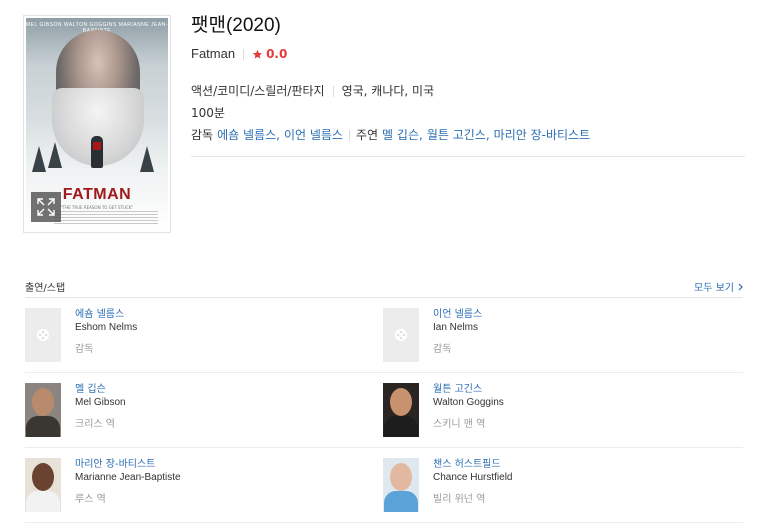 This screenshot has height=526, width=757. I want to click on genres: 액션/코미디/스릴러/판타지, so click(258, 91).